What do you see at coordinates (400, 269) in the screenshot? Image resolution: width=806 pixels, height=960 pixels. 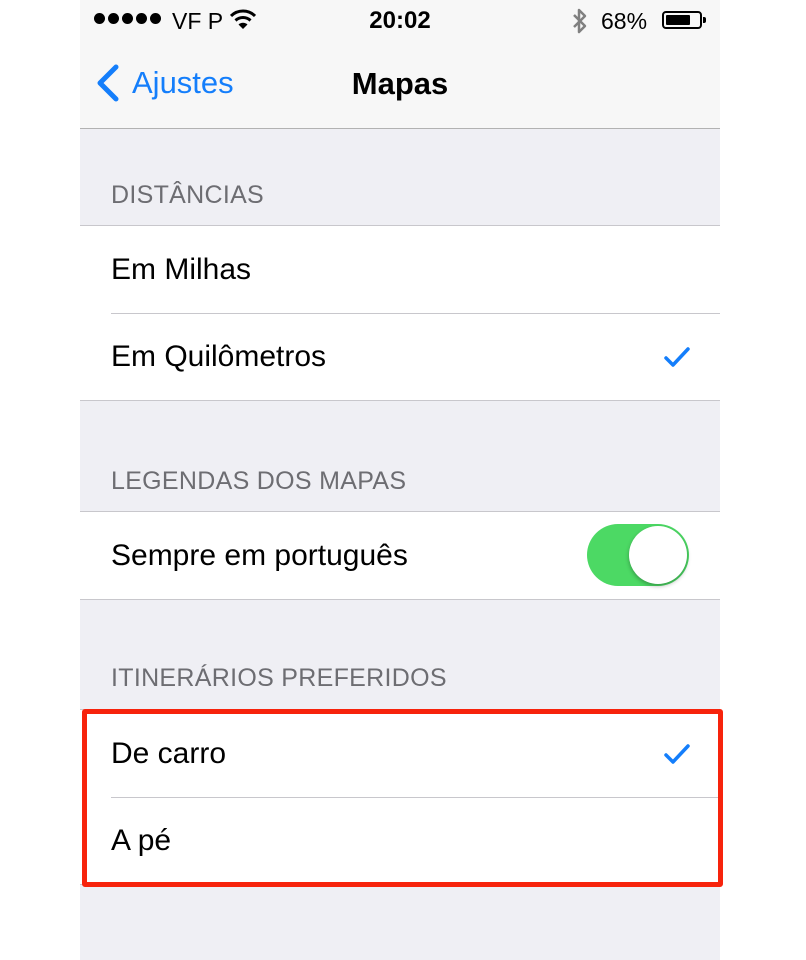 I see `option-em-milhas: Em Milhas` at bounding box center [400, 269].